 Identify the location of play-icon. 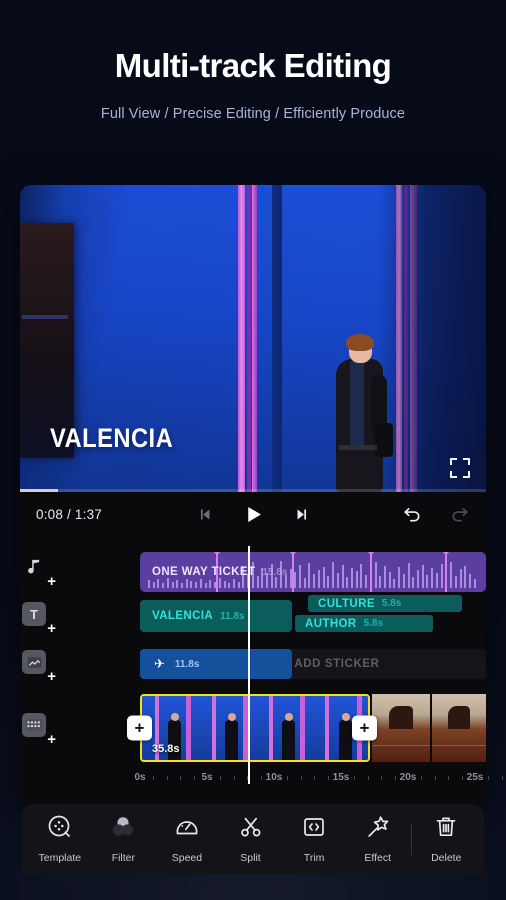
(253, 514).